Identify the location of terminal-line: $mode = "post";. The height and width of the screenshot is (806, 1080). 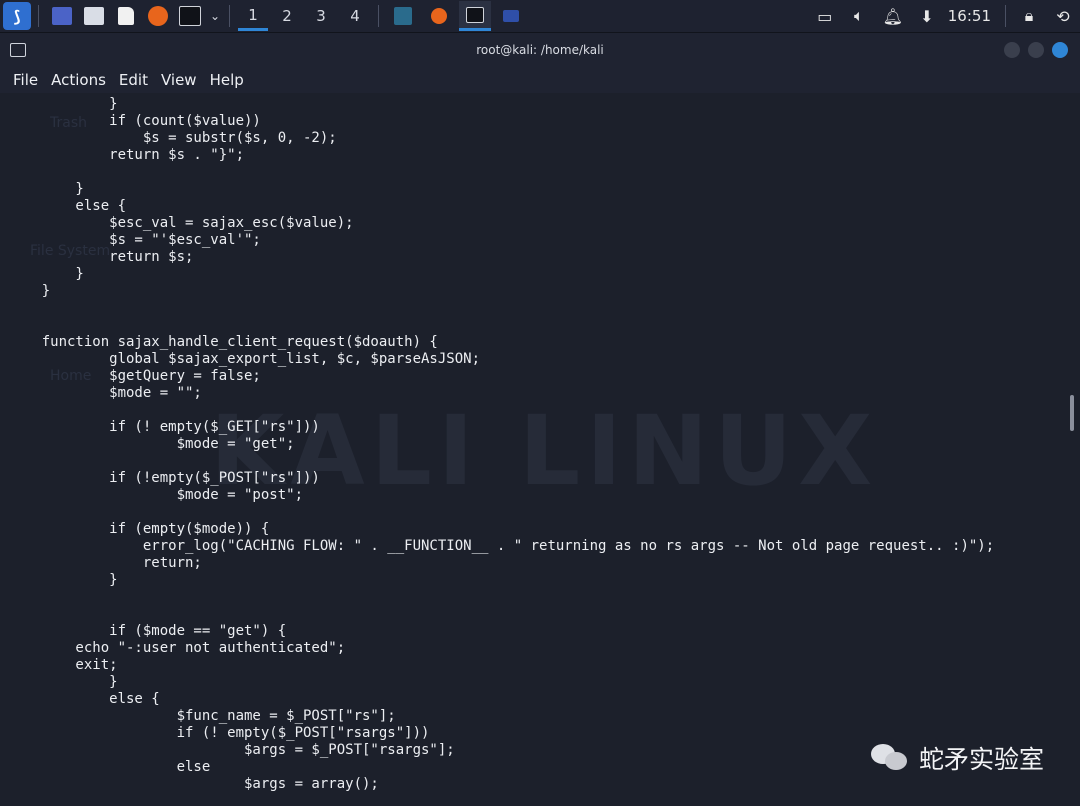
(156, 495).